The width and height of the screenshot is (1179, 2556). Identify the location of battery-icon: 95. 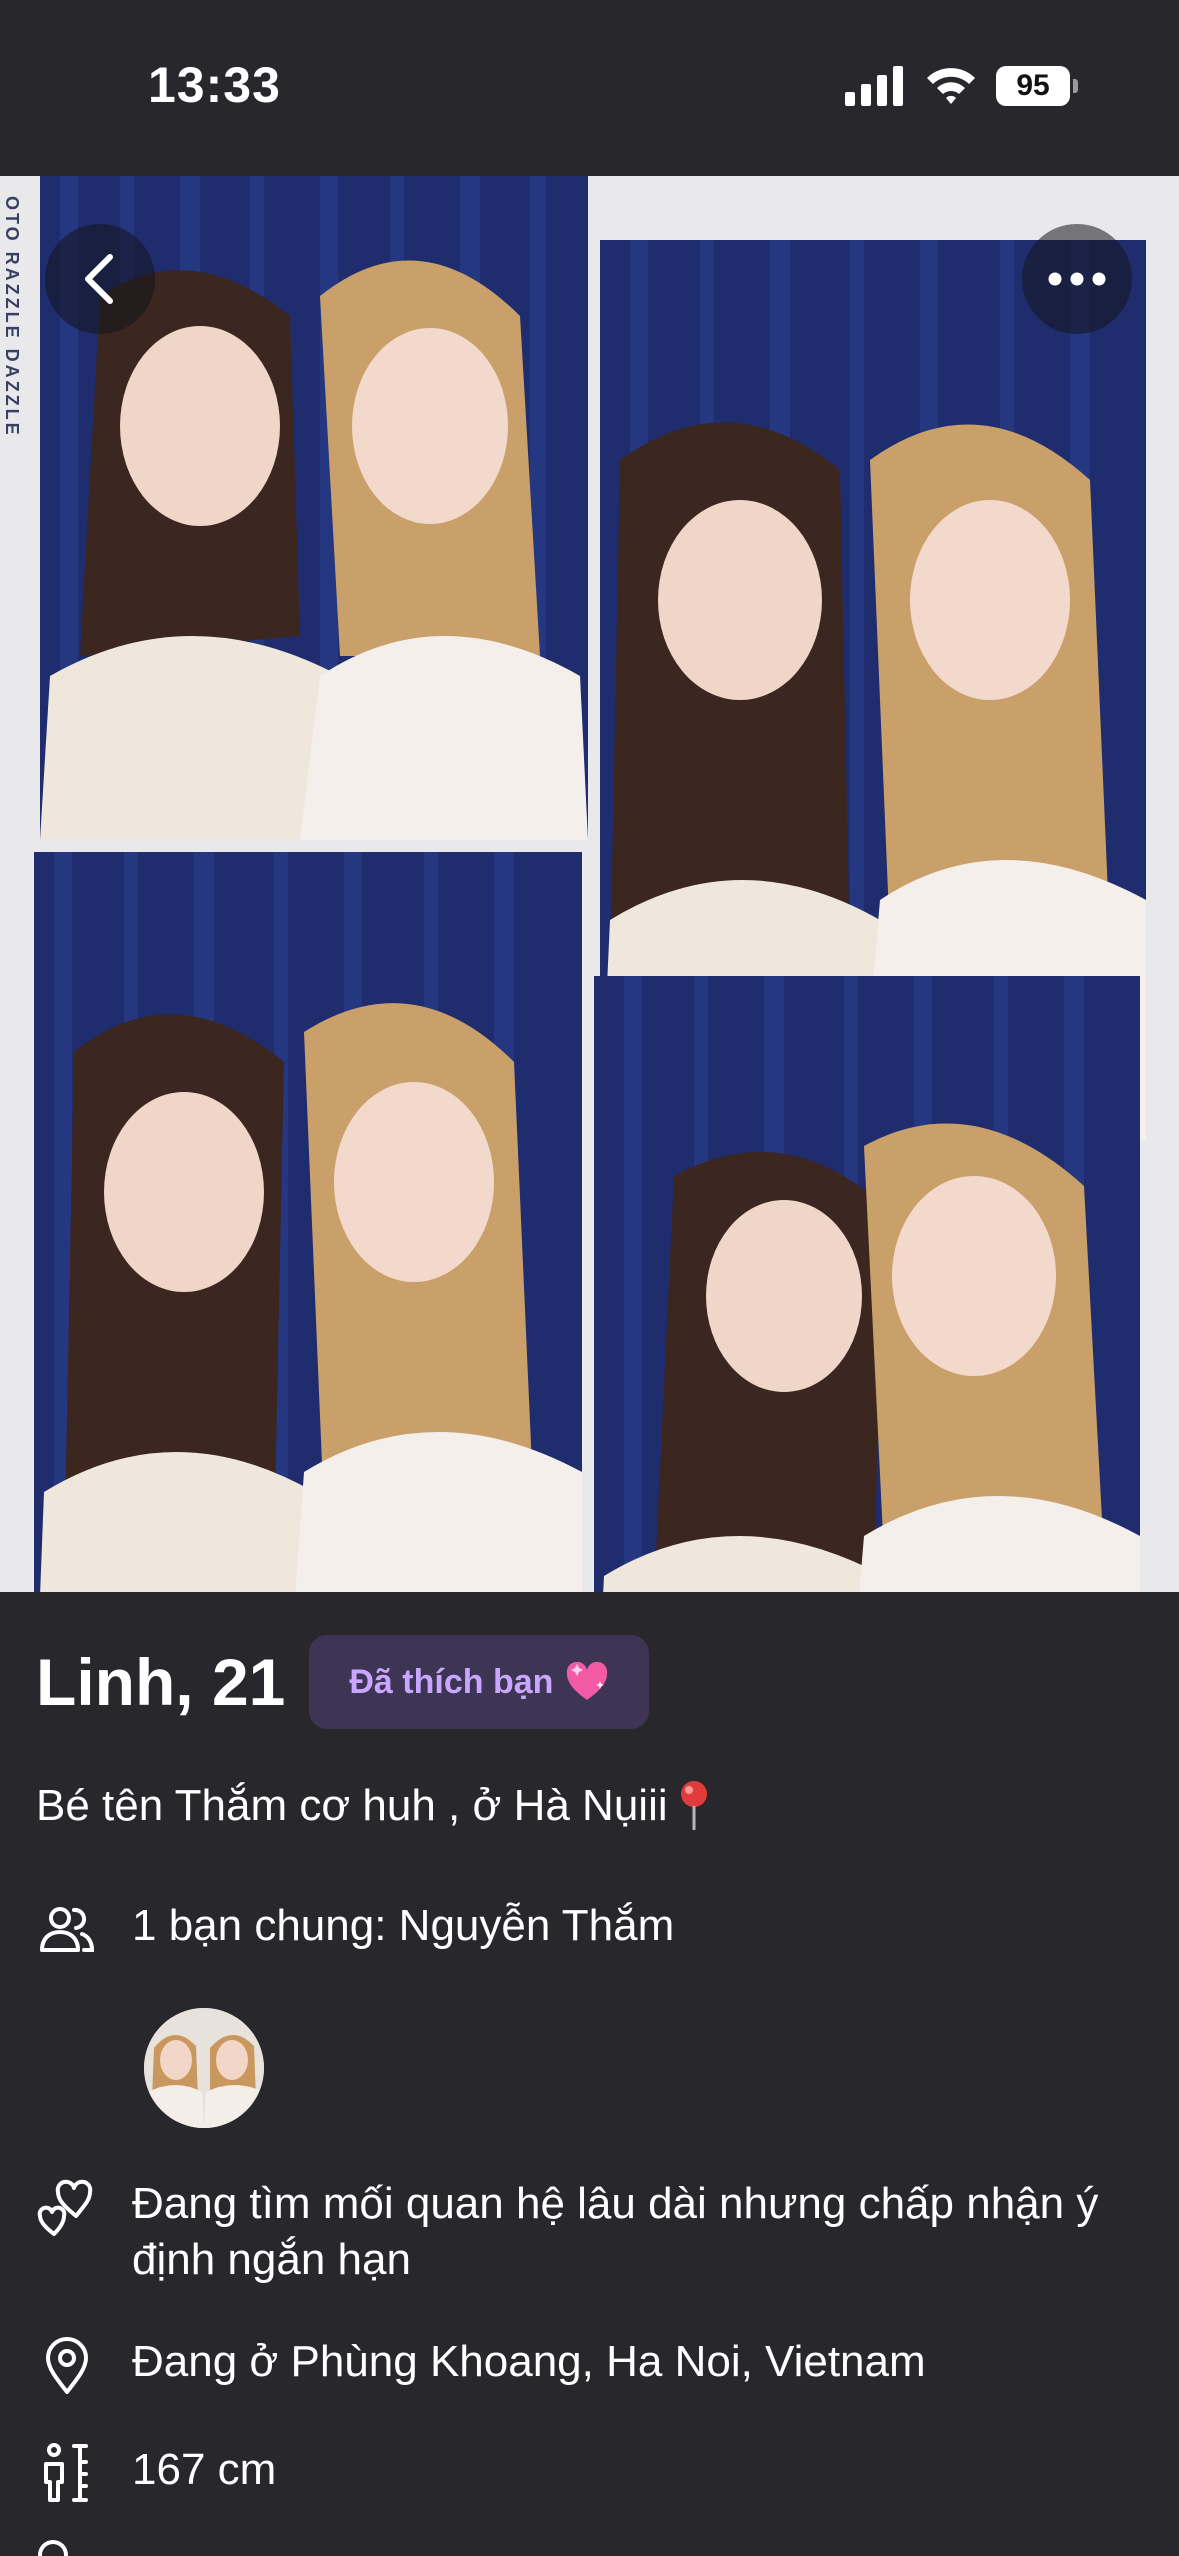
(1037, 86).